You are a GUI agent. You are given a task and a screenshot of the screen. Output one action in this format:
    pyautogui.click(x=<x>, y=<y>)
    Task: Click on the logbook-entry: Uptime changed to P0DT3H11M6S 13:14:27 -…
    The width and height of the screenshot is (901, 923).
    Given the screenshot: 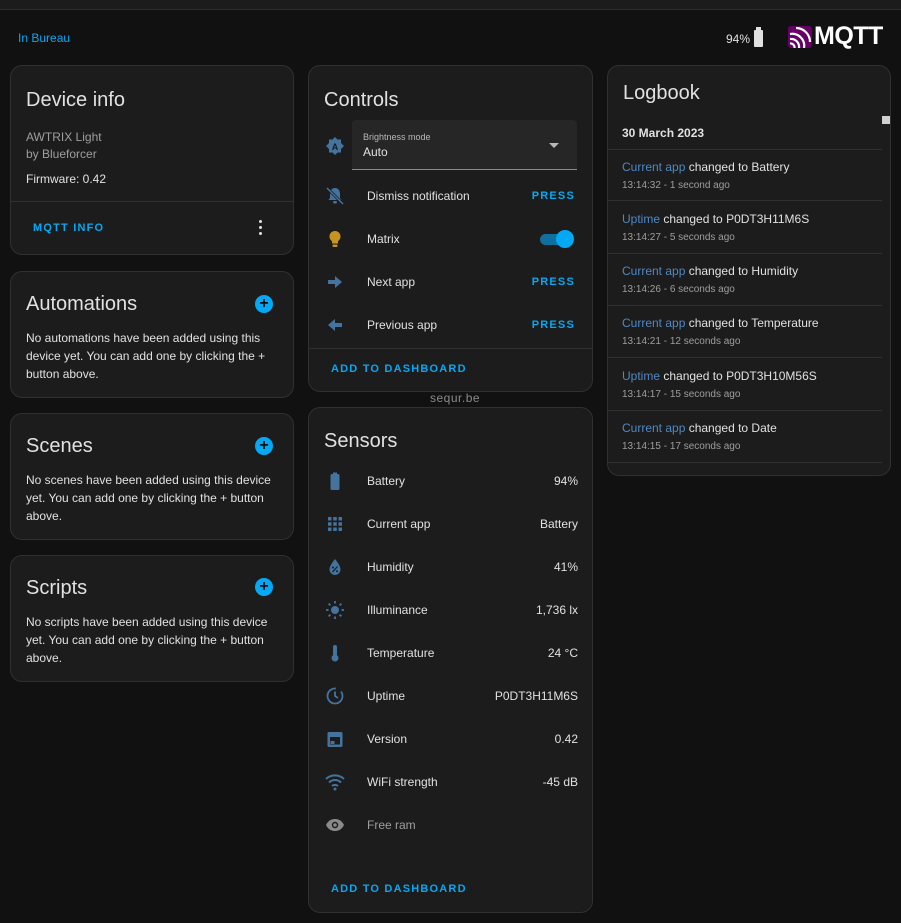 What is the action you would take?
    pyautogui.click(x=745, y=228)
    